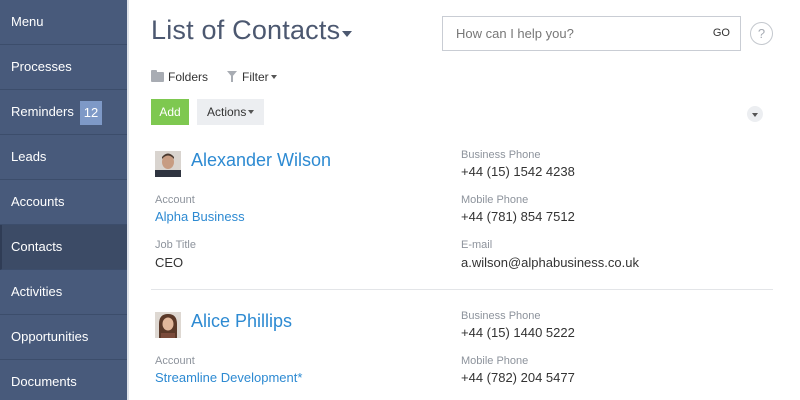  I want to click on email-label: E-mail, so click(477, 245).